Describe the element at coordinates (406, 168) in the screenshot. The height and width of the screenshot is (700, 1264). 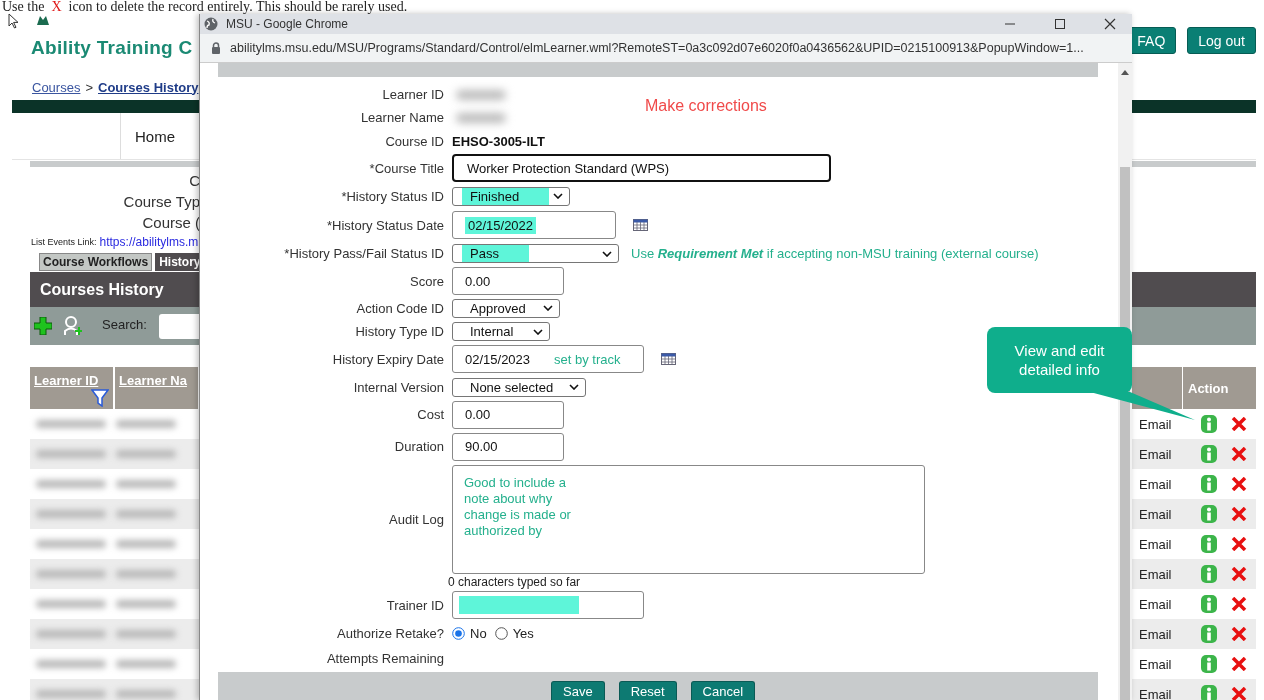
I see `field-label: *Course Title` at that location.